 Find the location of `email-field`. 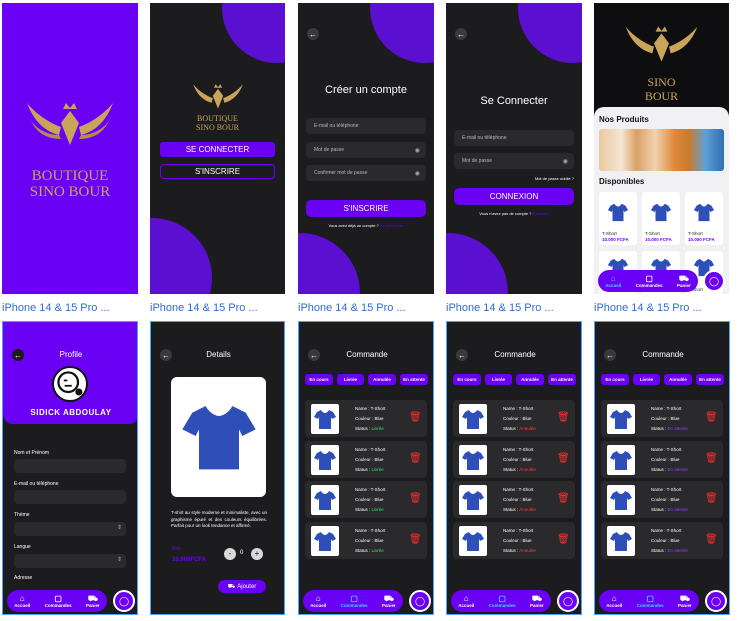

email-field is located at coordinates (70, 497).